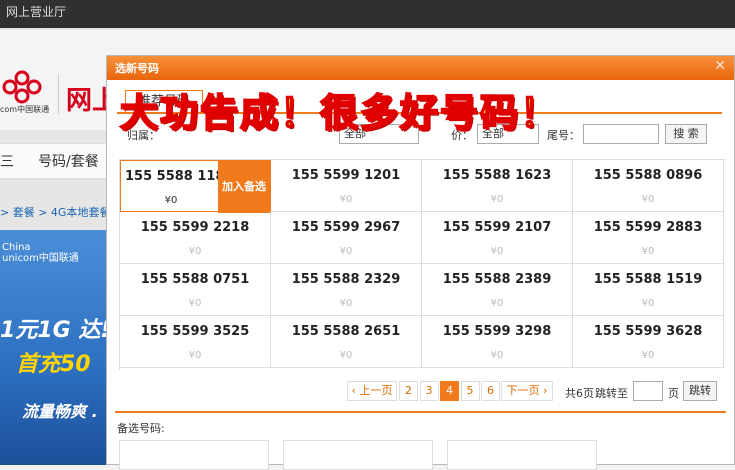 The image size is (735, 470). What do you see at coordinates (648, 175) in the screenshot?
I see `phone-number: 155 5588 0896` at bounding box center [648, 175].